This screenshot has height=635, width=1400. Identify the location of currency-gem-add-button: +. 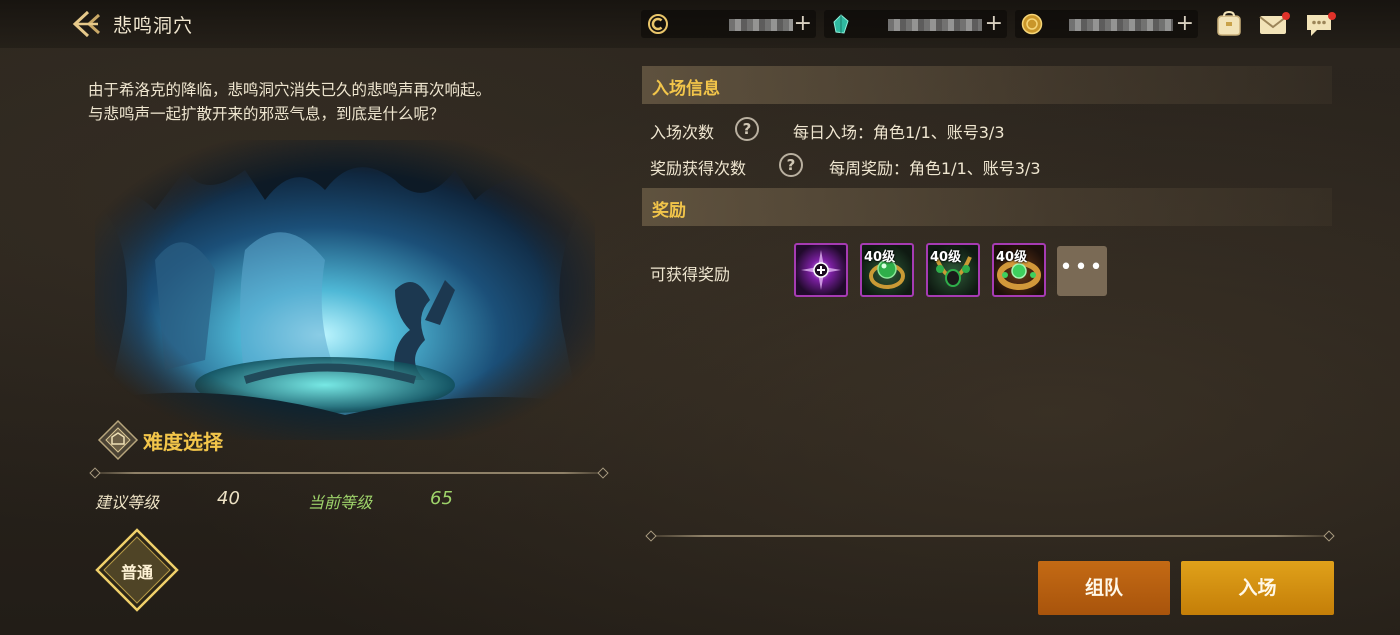
(994, 24).